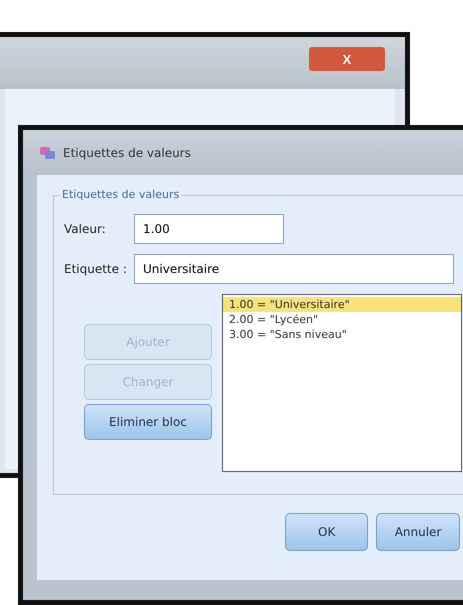  I want to click on list-item: 3.00 = "Sans niveau", so click(342, 334).